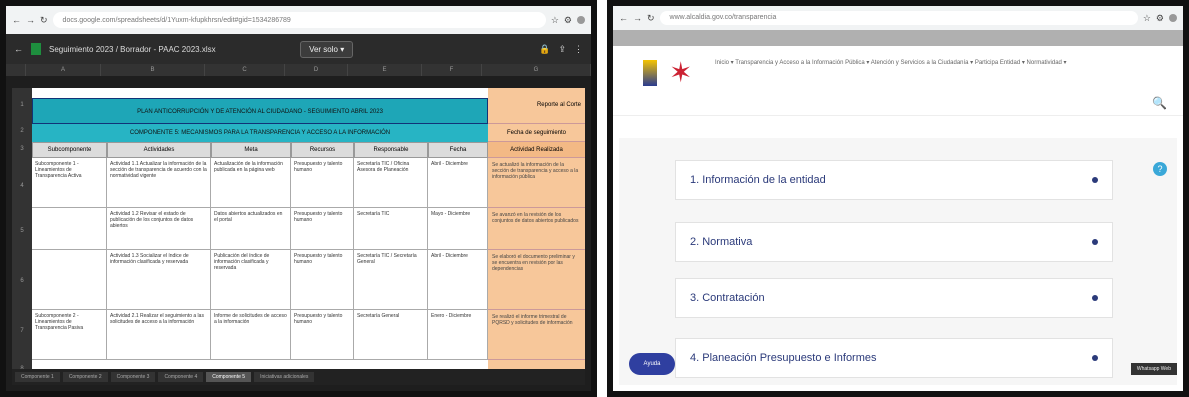 The height and width of the screenshot is (397, 1189). What do you see at coordinates (245, 70) in the screenshot?
I see `col-c: C` at bounding box center [245, 70].